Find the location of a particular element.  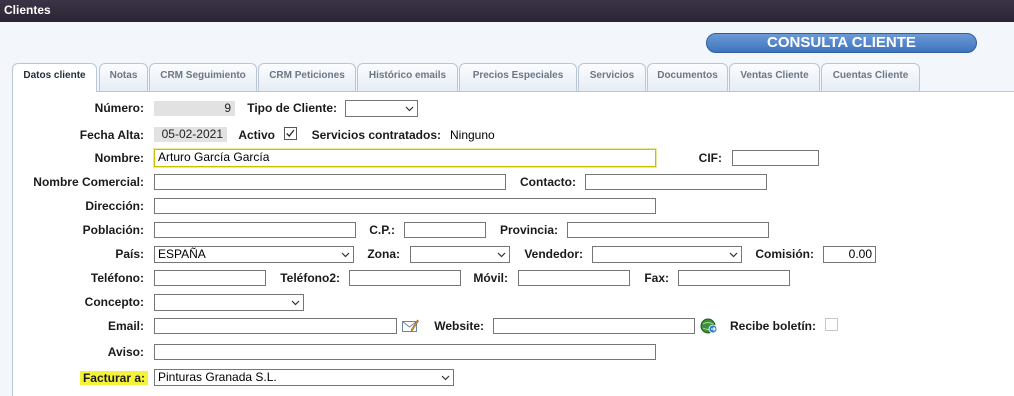

website-label: Website: is located at coordinates (459, 326).